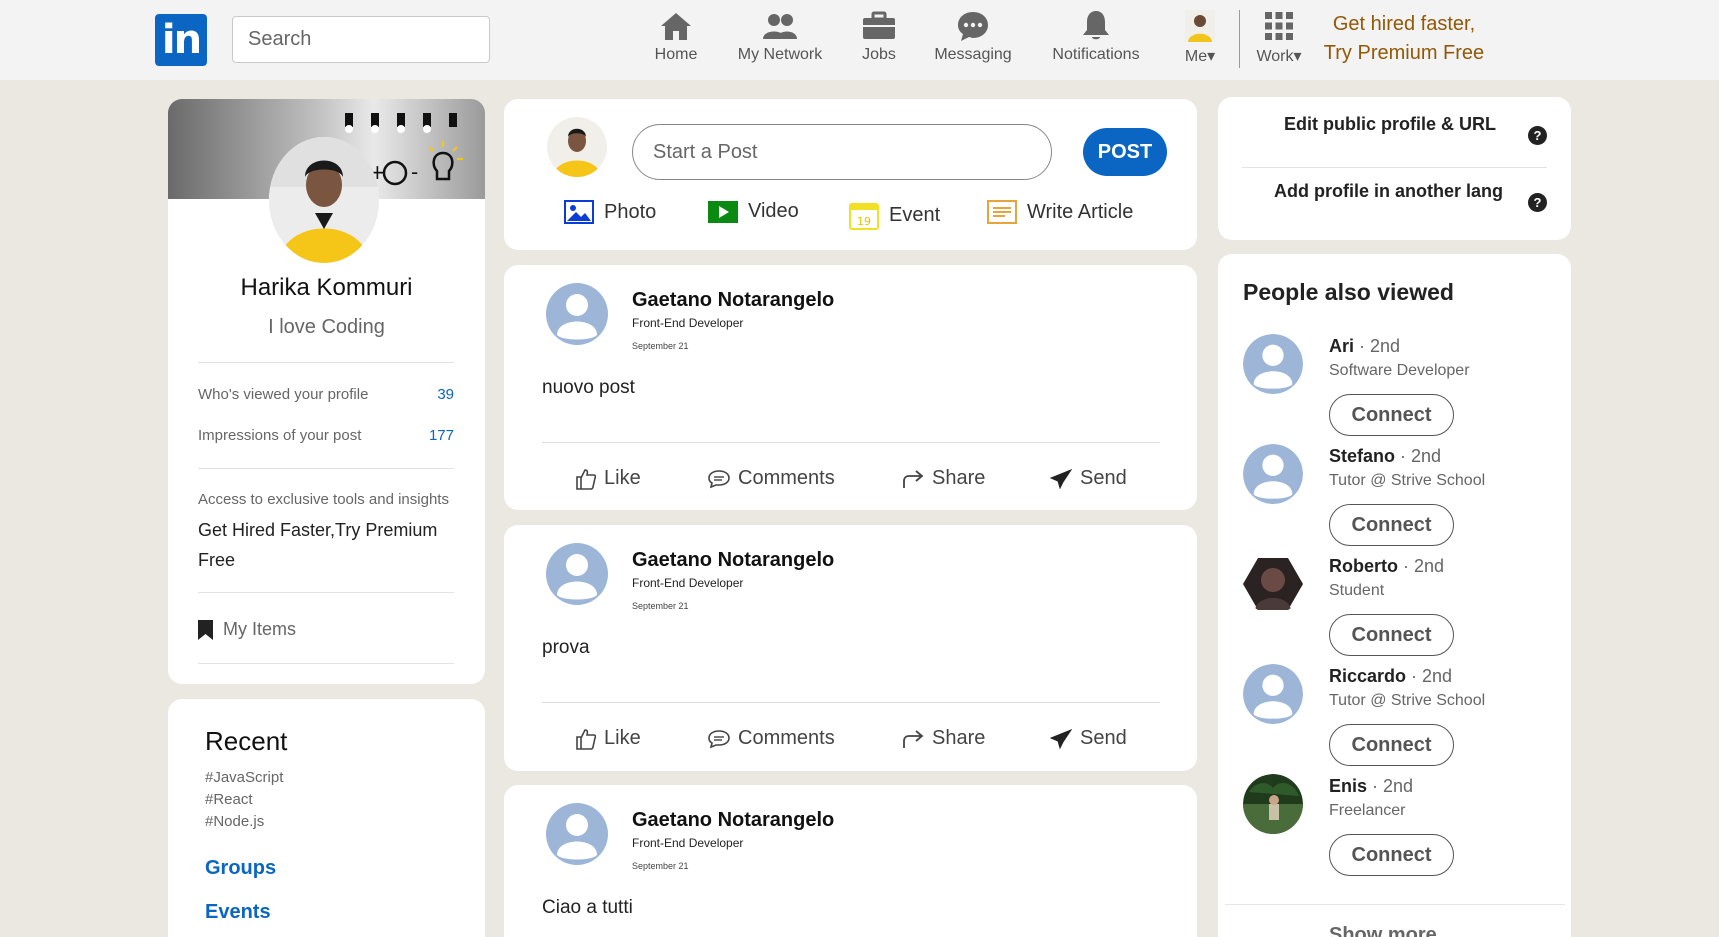 This screenshot has height=937, width=1719. I want to click on nav-me: Me▾, so click(1200, 40).